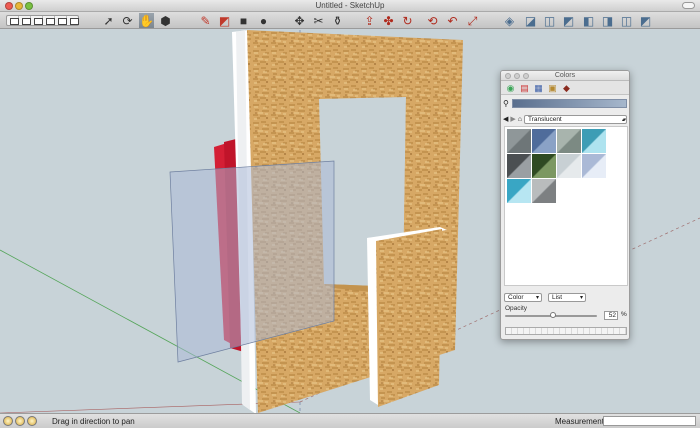 The image size is (700, 428). I want to click on library-select: Translucent, so click(575, 119).